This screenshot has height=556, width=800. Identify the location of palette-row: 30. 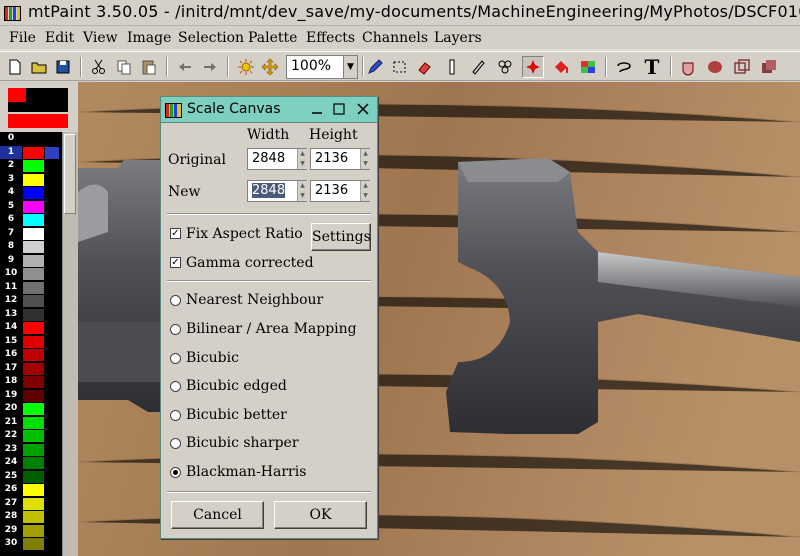
(31, 544).